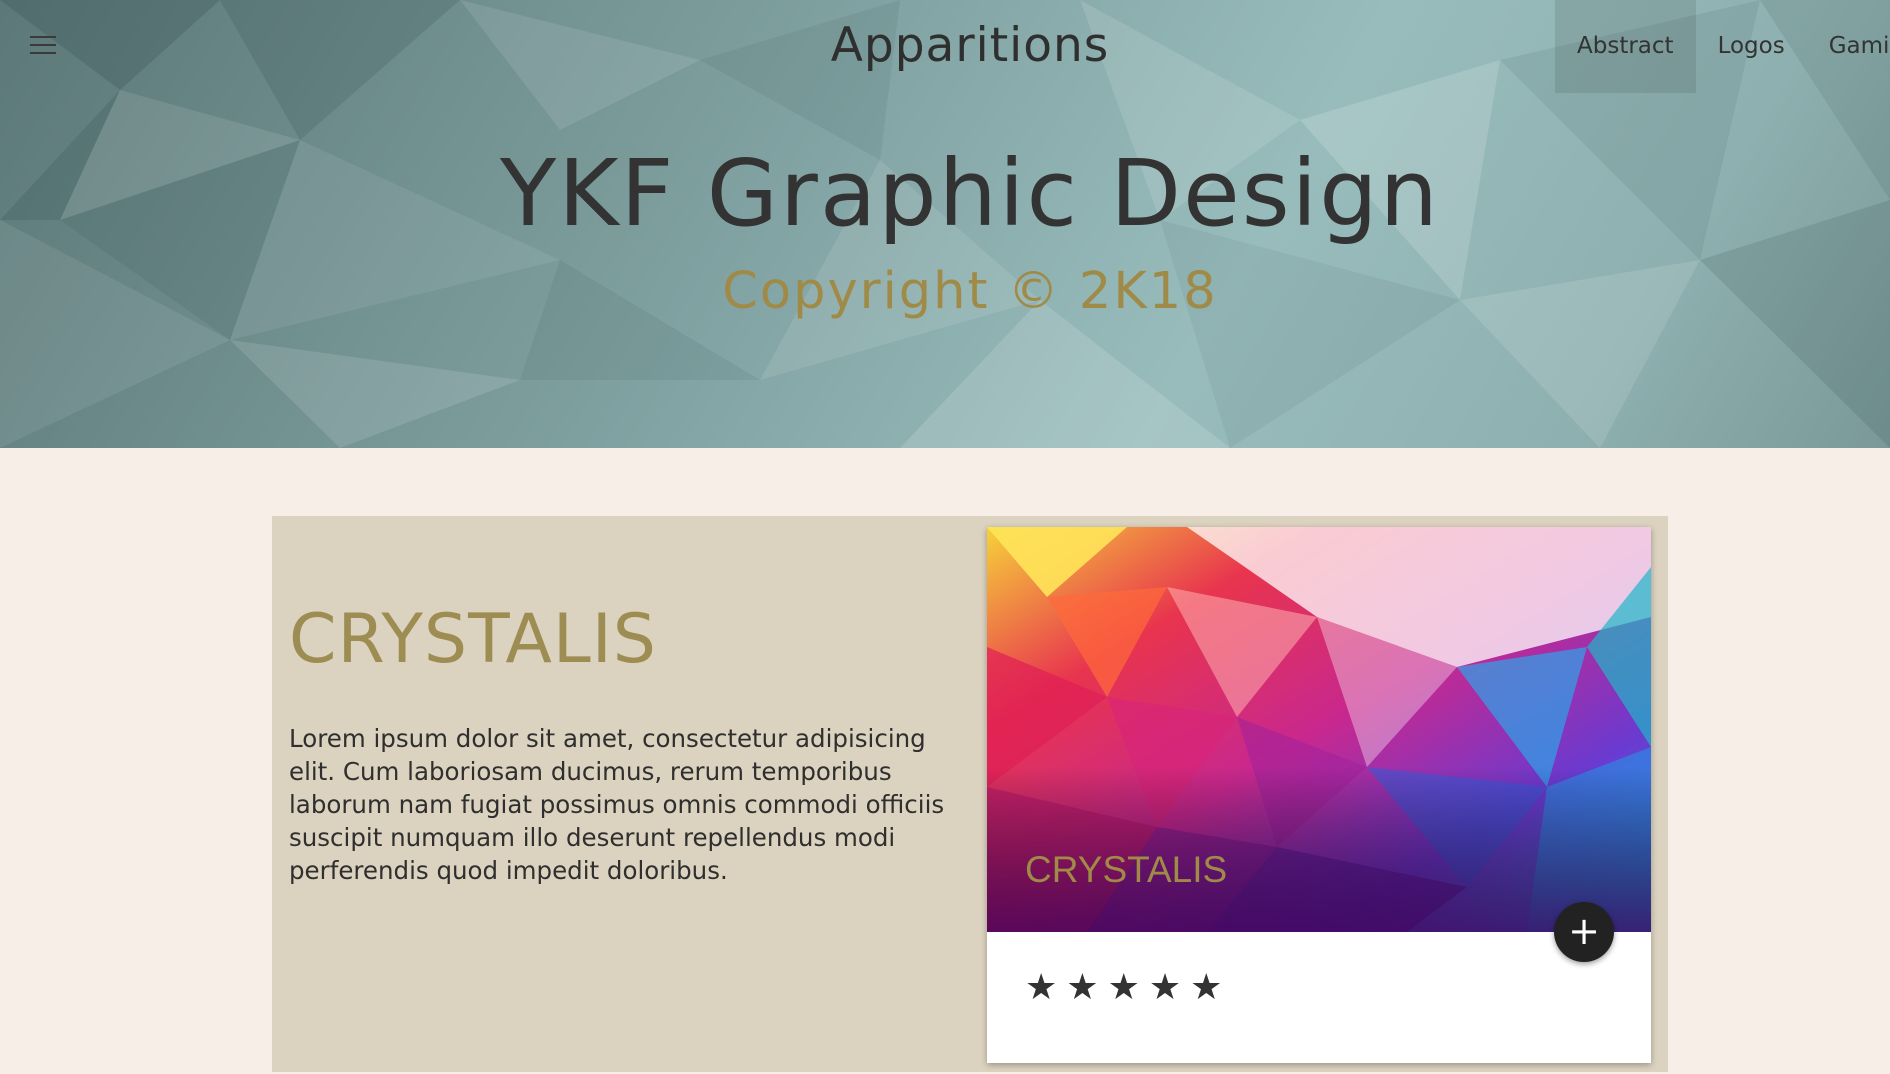  I want to click on star-rating: ★ ★ ★ ★ ★, so click(1128, 987).